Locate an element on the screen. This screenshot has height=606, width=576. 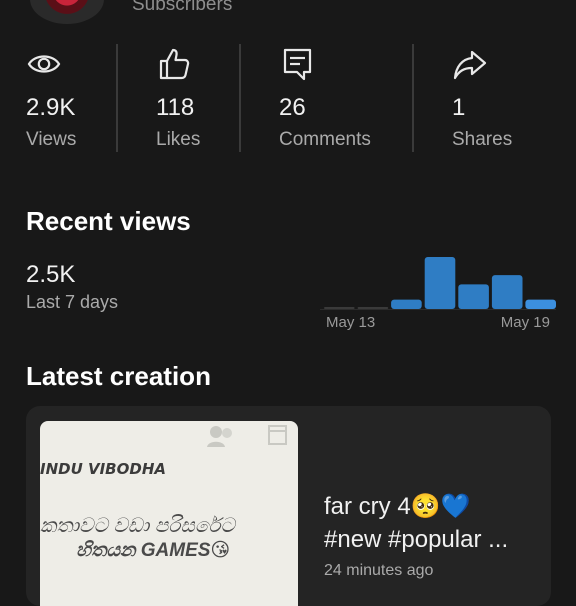
shares-value: 1 is located at coordinates (459, 107).